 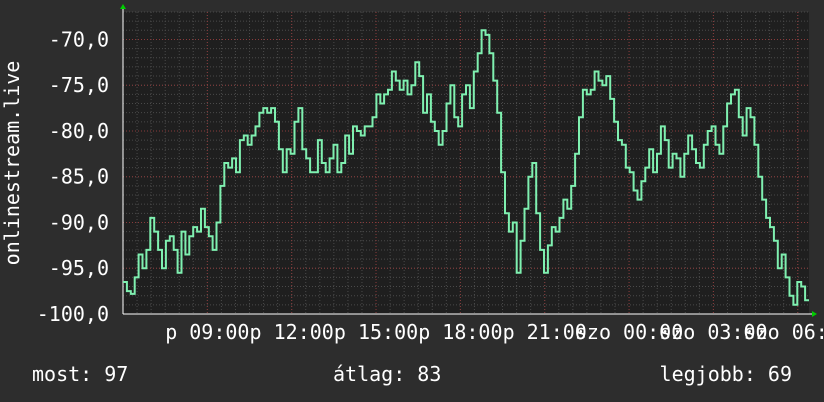 What do you see at coordinates (79, 131) in the screenshot?
I see `y-tick-label: -80,0` at bounding box center [79, 131].